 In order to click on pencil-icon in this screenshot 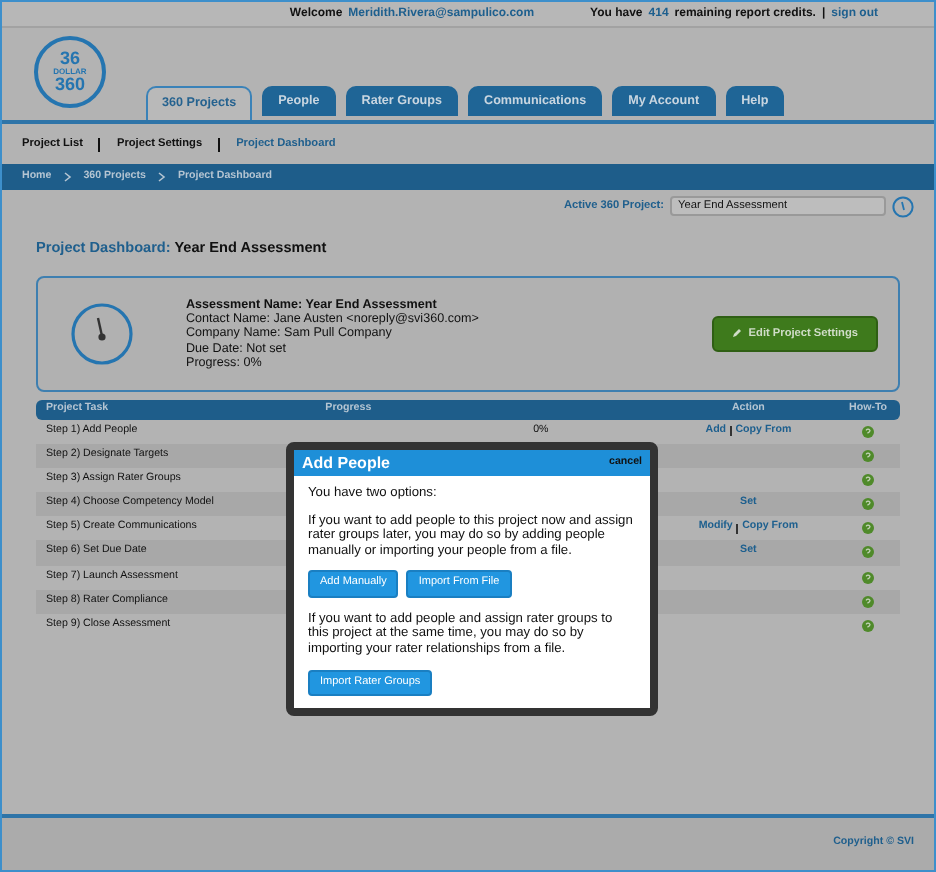, I will do `click(737, 333)`.